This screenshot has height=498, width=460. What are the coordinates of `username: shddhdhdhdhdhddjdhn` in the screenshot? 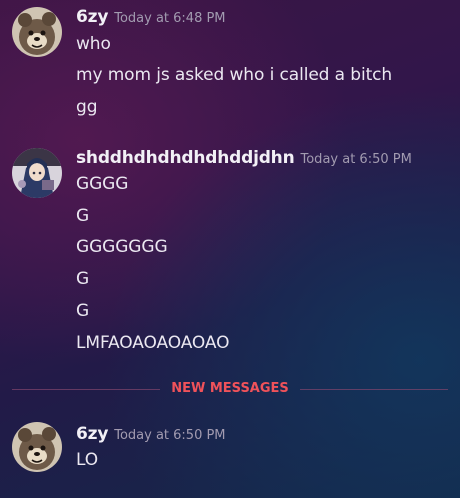 It's located at (185, 158).